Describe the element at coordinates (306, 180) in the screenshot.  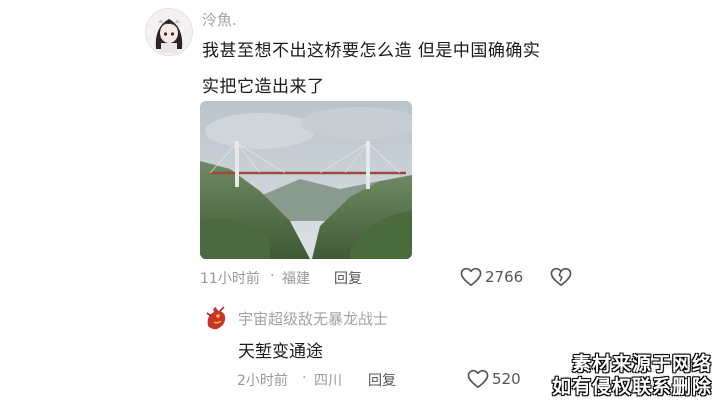
I see `comment-image` at that location.